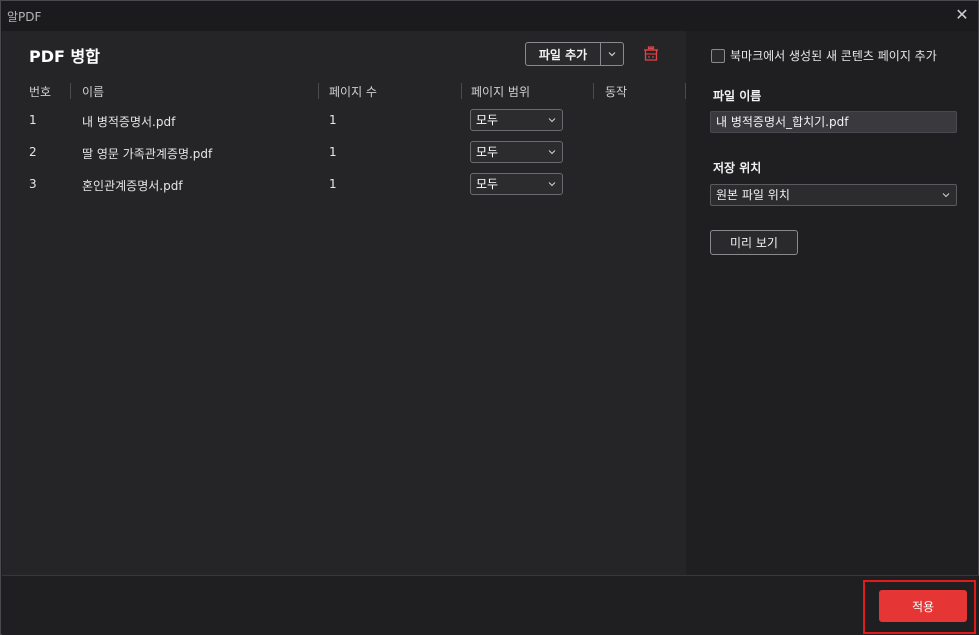 This screenshot has height=635, width=979. I want to click on bookmark-option: 북마크에서 생성된 새 콘텐츠 페이지 추가, so click(824, 55).